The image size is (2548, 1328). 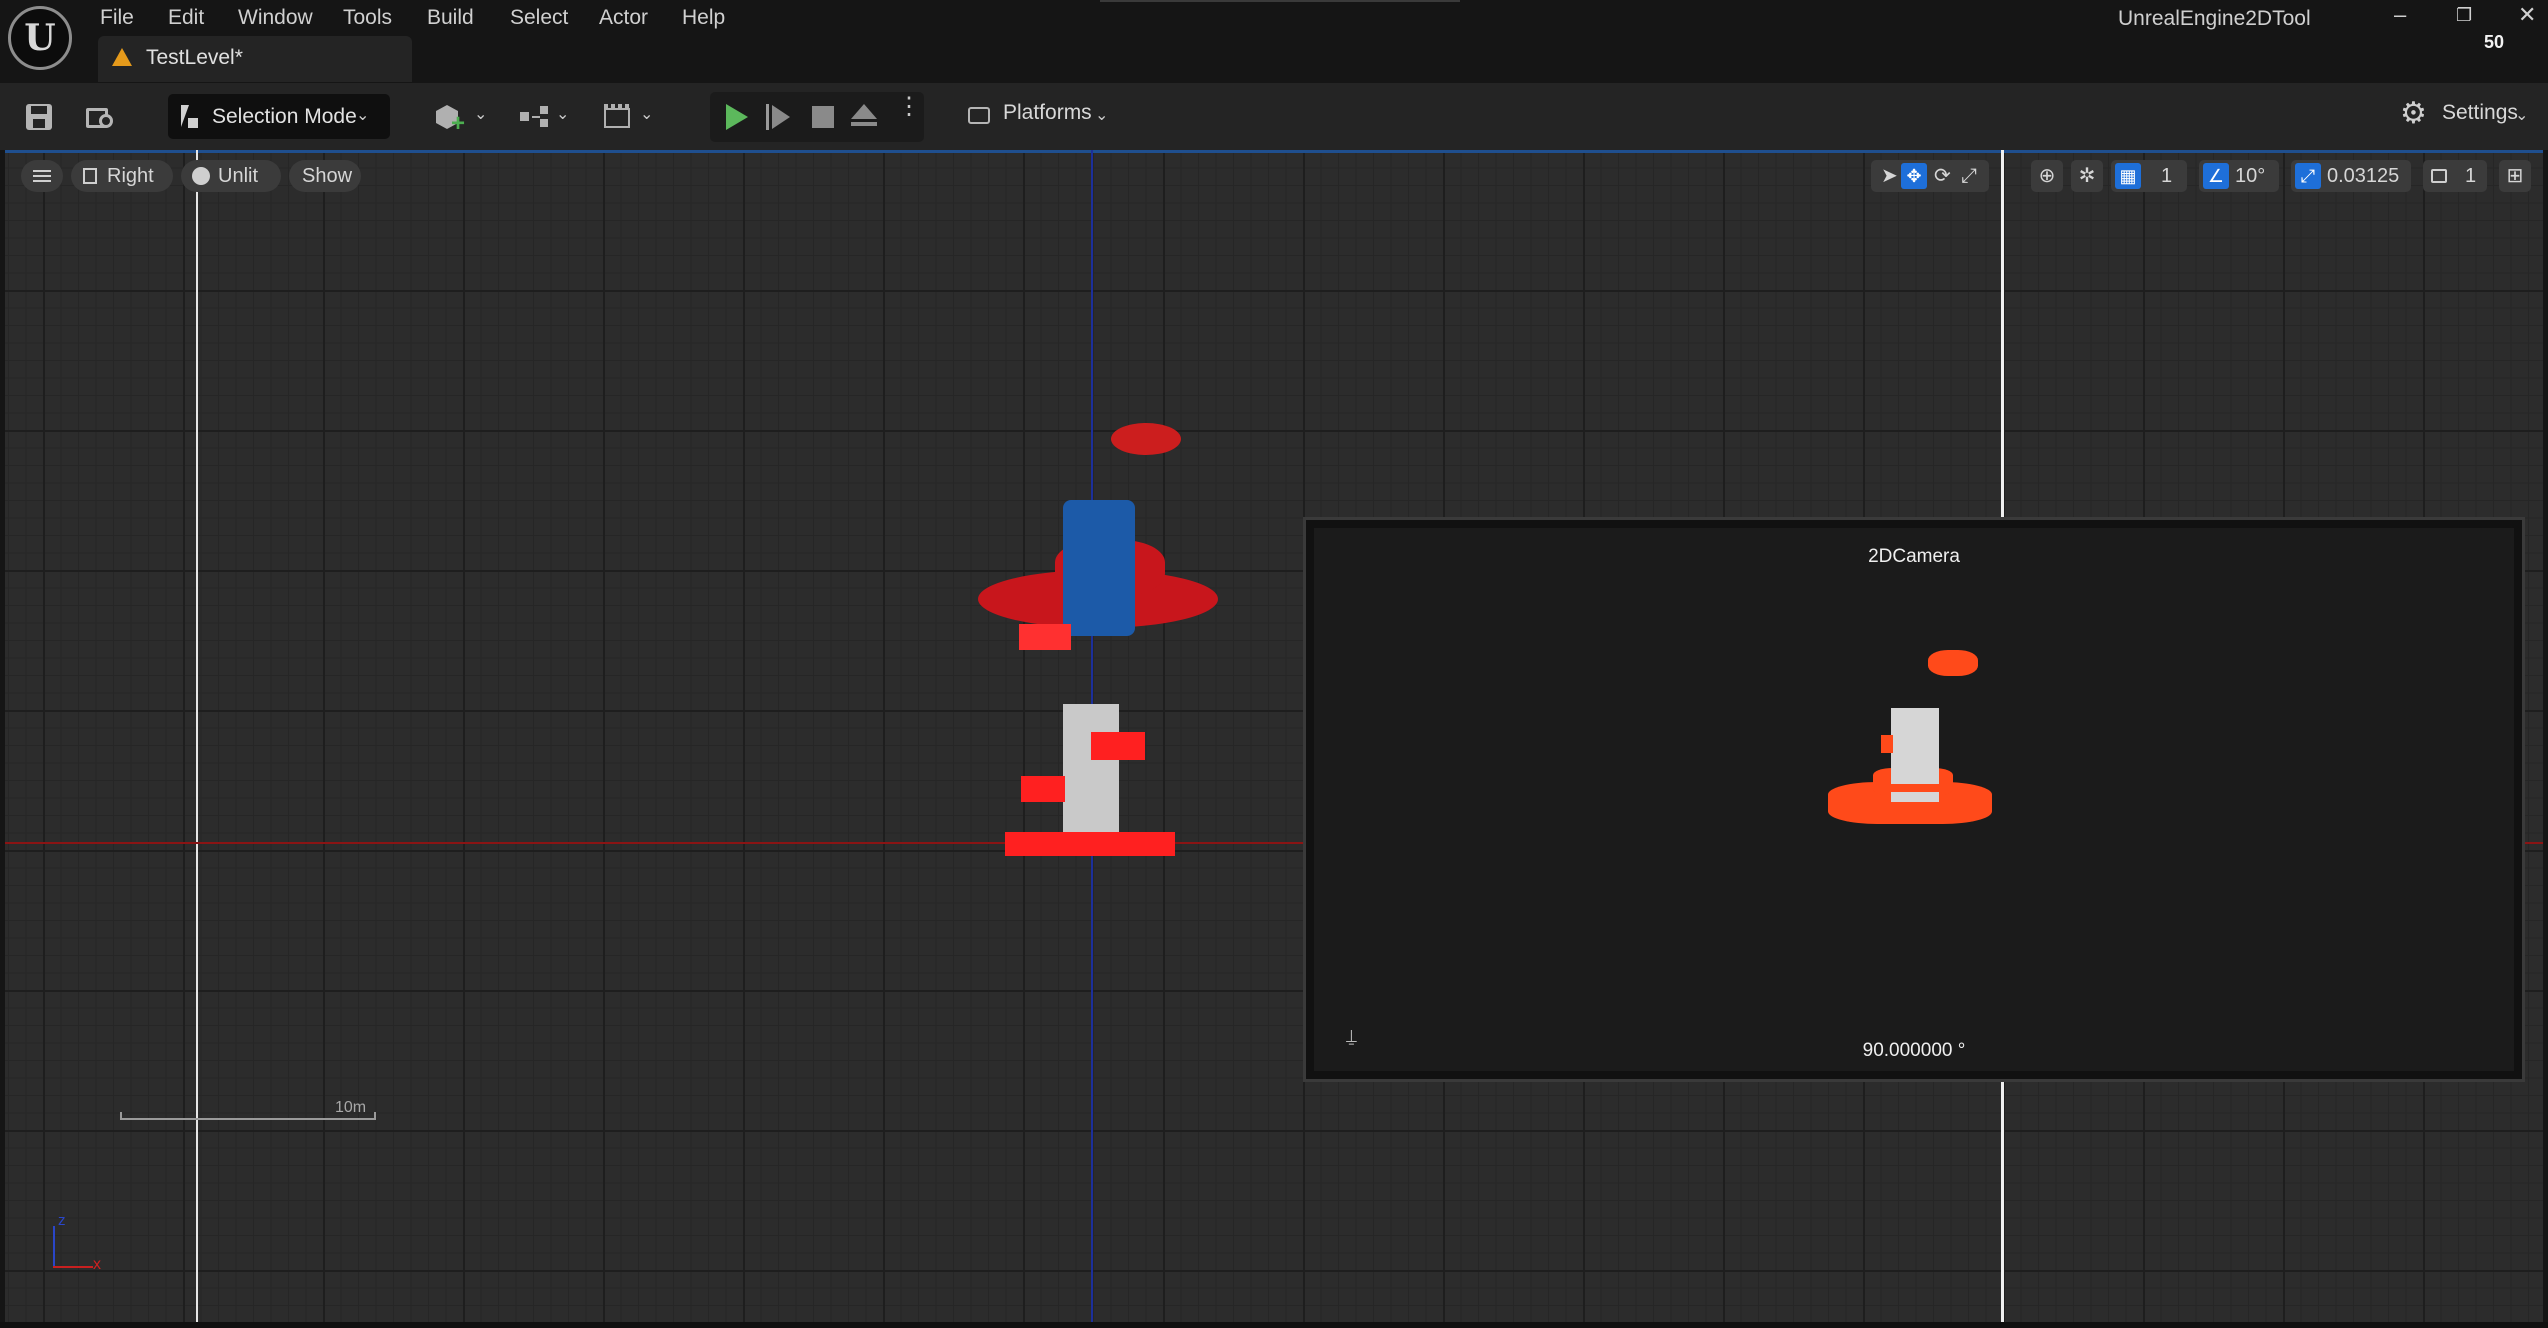 I want to click on fps-counter: 50, so click(x=2494, y=42).